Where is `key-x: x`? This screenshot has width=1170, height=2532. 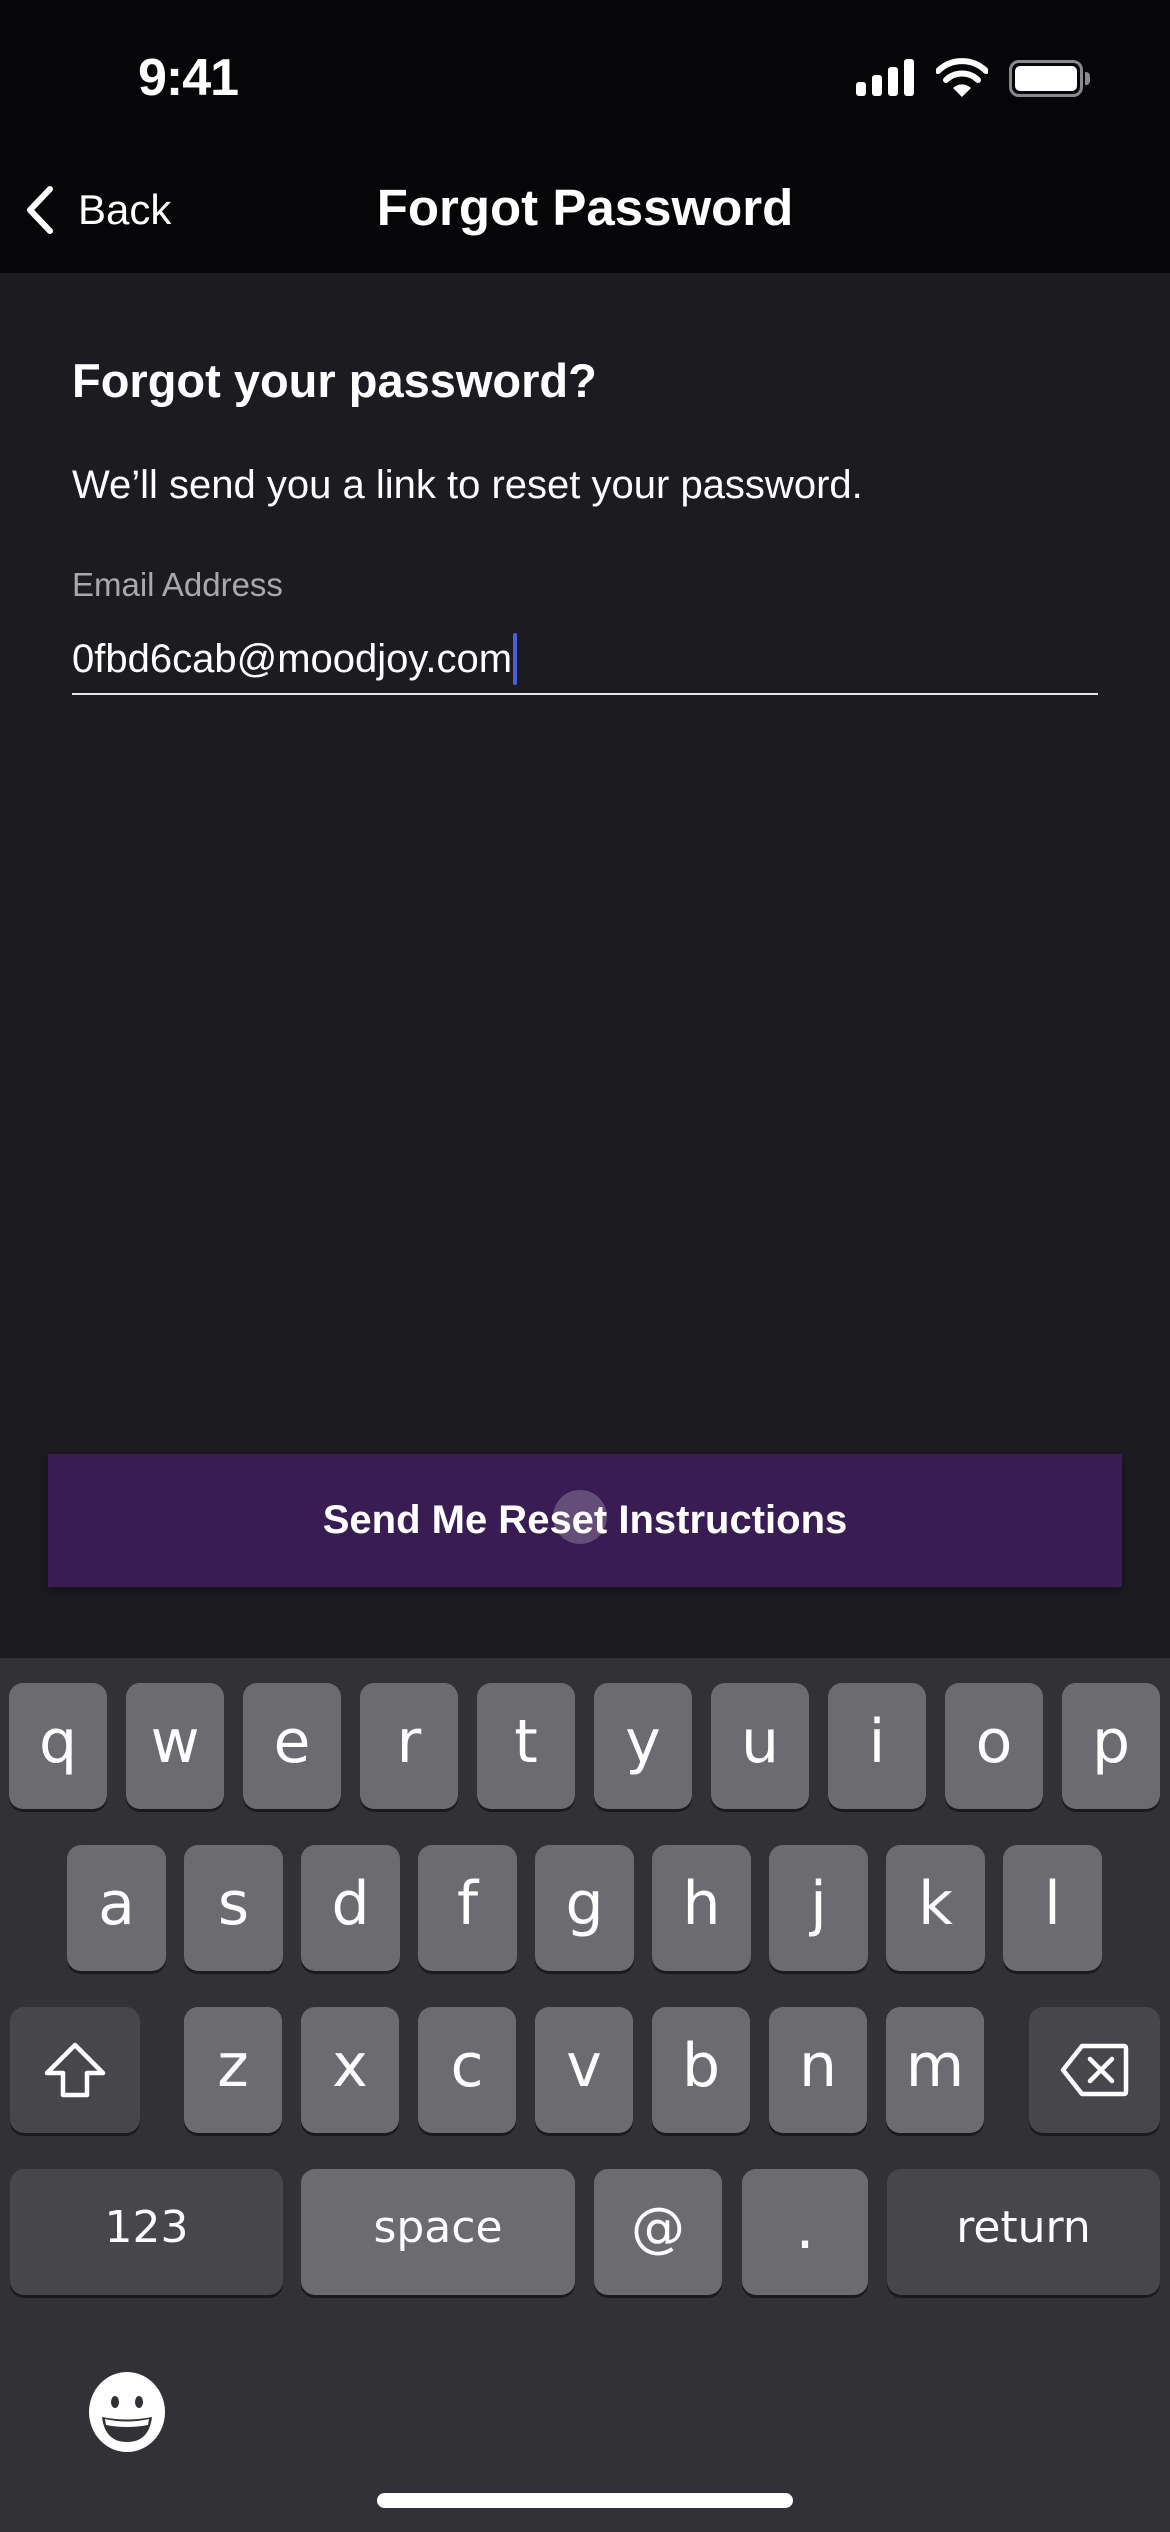
key-x: x is located at coordinates (350, 2070).